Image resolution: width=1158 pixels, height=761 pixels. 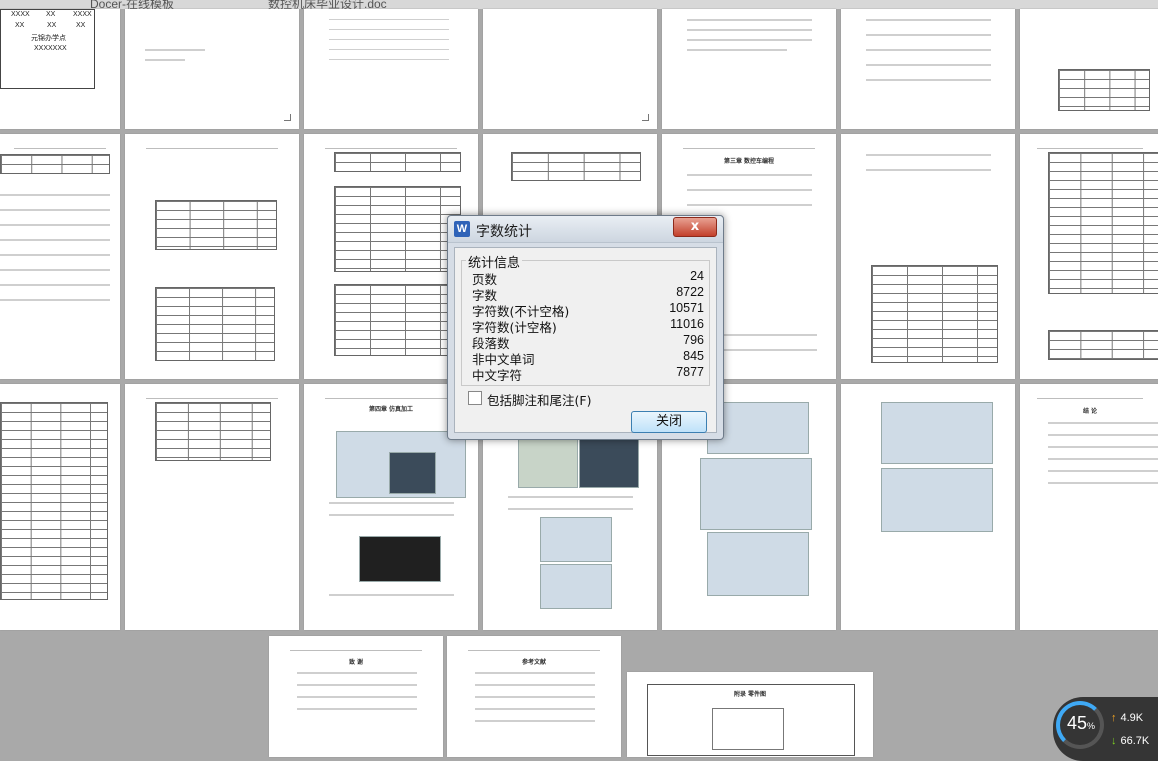 I want to click on stat-value: 796, so click(x=693, y=340).